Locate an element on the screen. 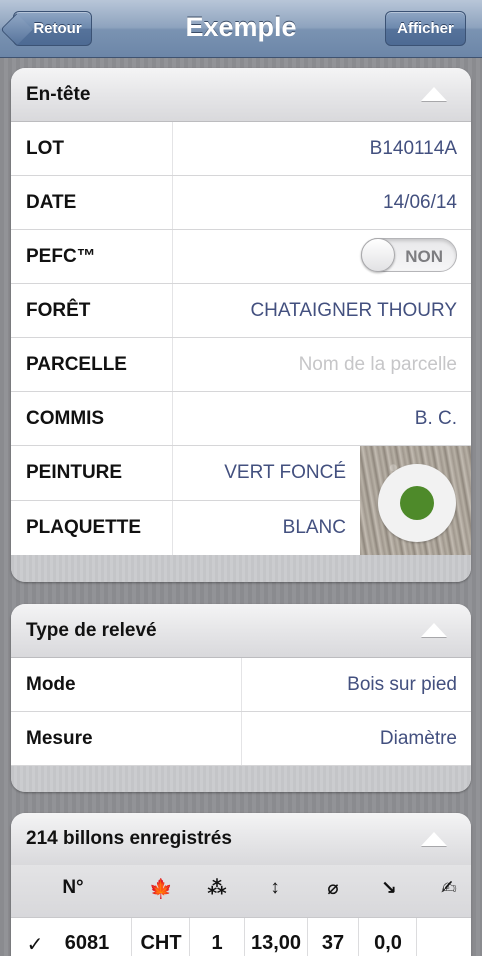  peinture-value: VERT FONCÉ is located at coordinates (285, 473).